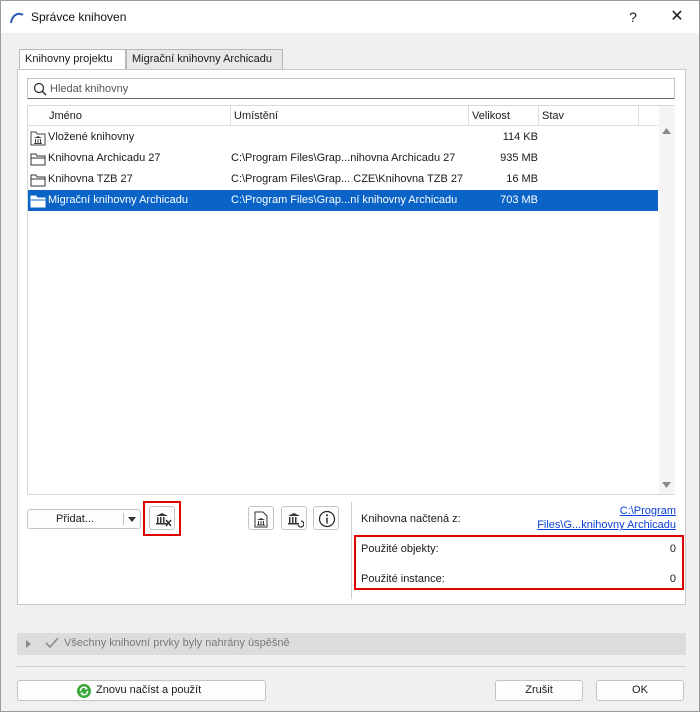 The height and width of the screenshot is (712, 700). What do you see at coordinates (91, 137) in the screenshot?
I see `row-name: Vložené knihovny` at bounding box center [91, 137].